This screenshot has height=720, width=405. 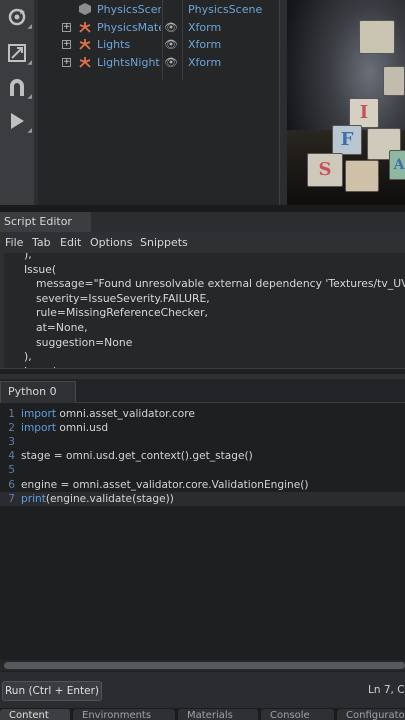 What do you see at coordinates (123, 298) in the screenshot?
I see `output-line: severity=IssueSeverity.FAILURE,` at bounding box center [123, 298].